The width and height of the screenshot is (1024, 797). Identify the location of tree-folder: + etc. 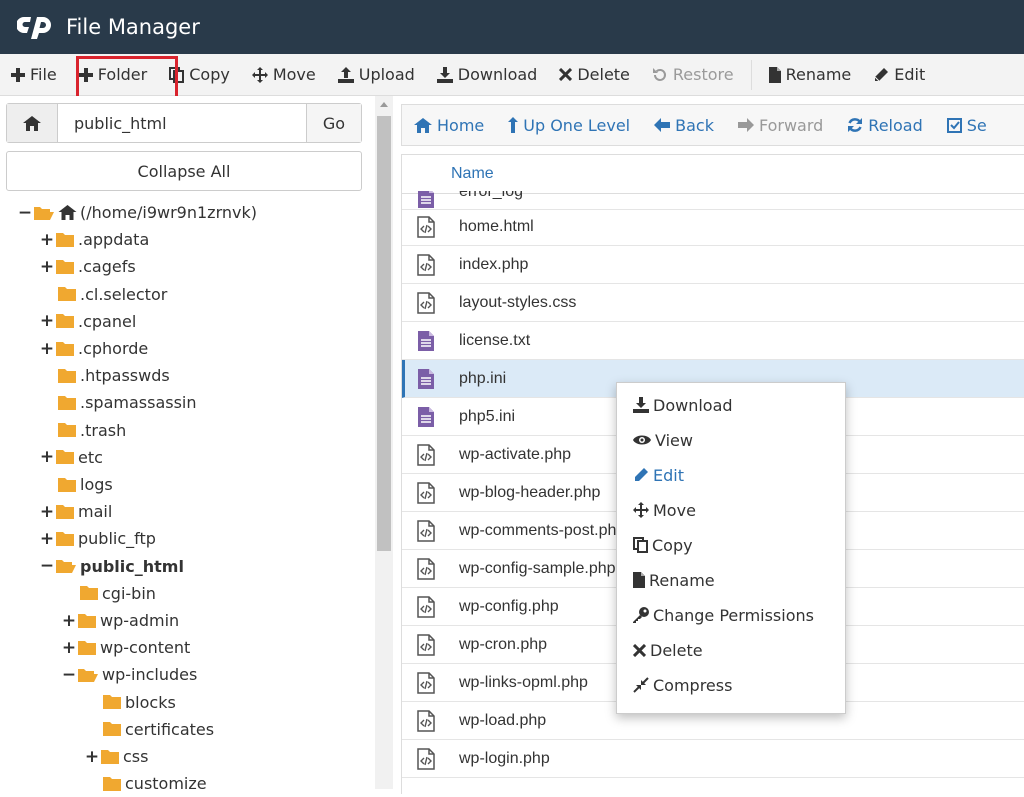
(71, 457).